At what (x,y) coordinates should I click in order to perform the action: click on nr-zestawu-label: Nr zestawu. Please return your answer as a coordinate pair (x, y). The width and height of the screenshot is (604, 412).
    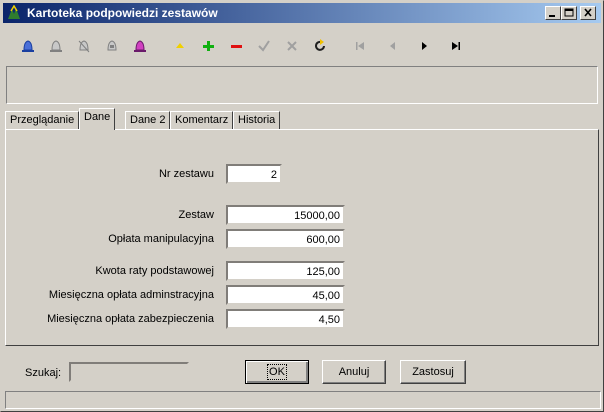
    Looking at the image, I should click on (186, 174).